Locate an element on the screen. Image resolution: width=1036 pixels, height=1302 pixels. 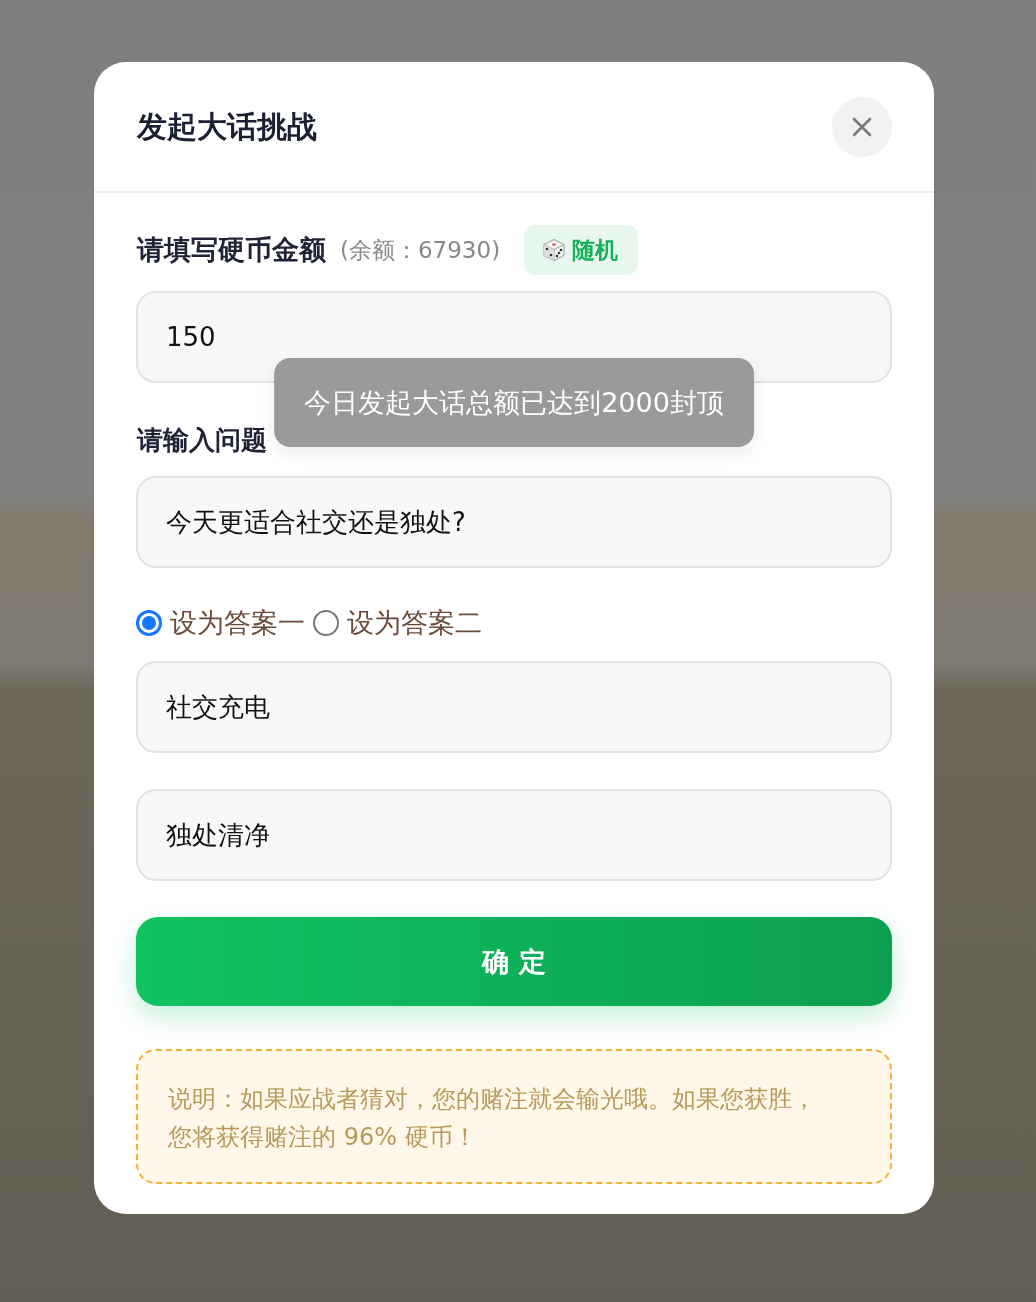
question-label: 请输入问题 is located at coordinates (202, 440).